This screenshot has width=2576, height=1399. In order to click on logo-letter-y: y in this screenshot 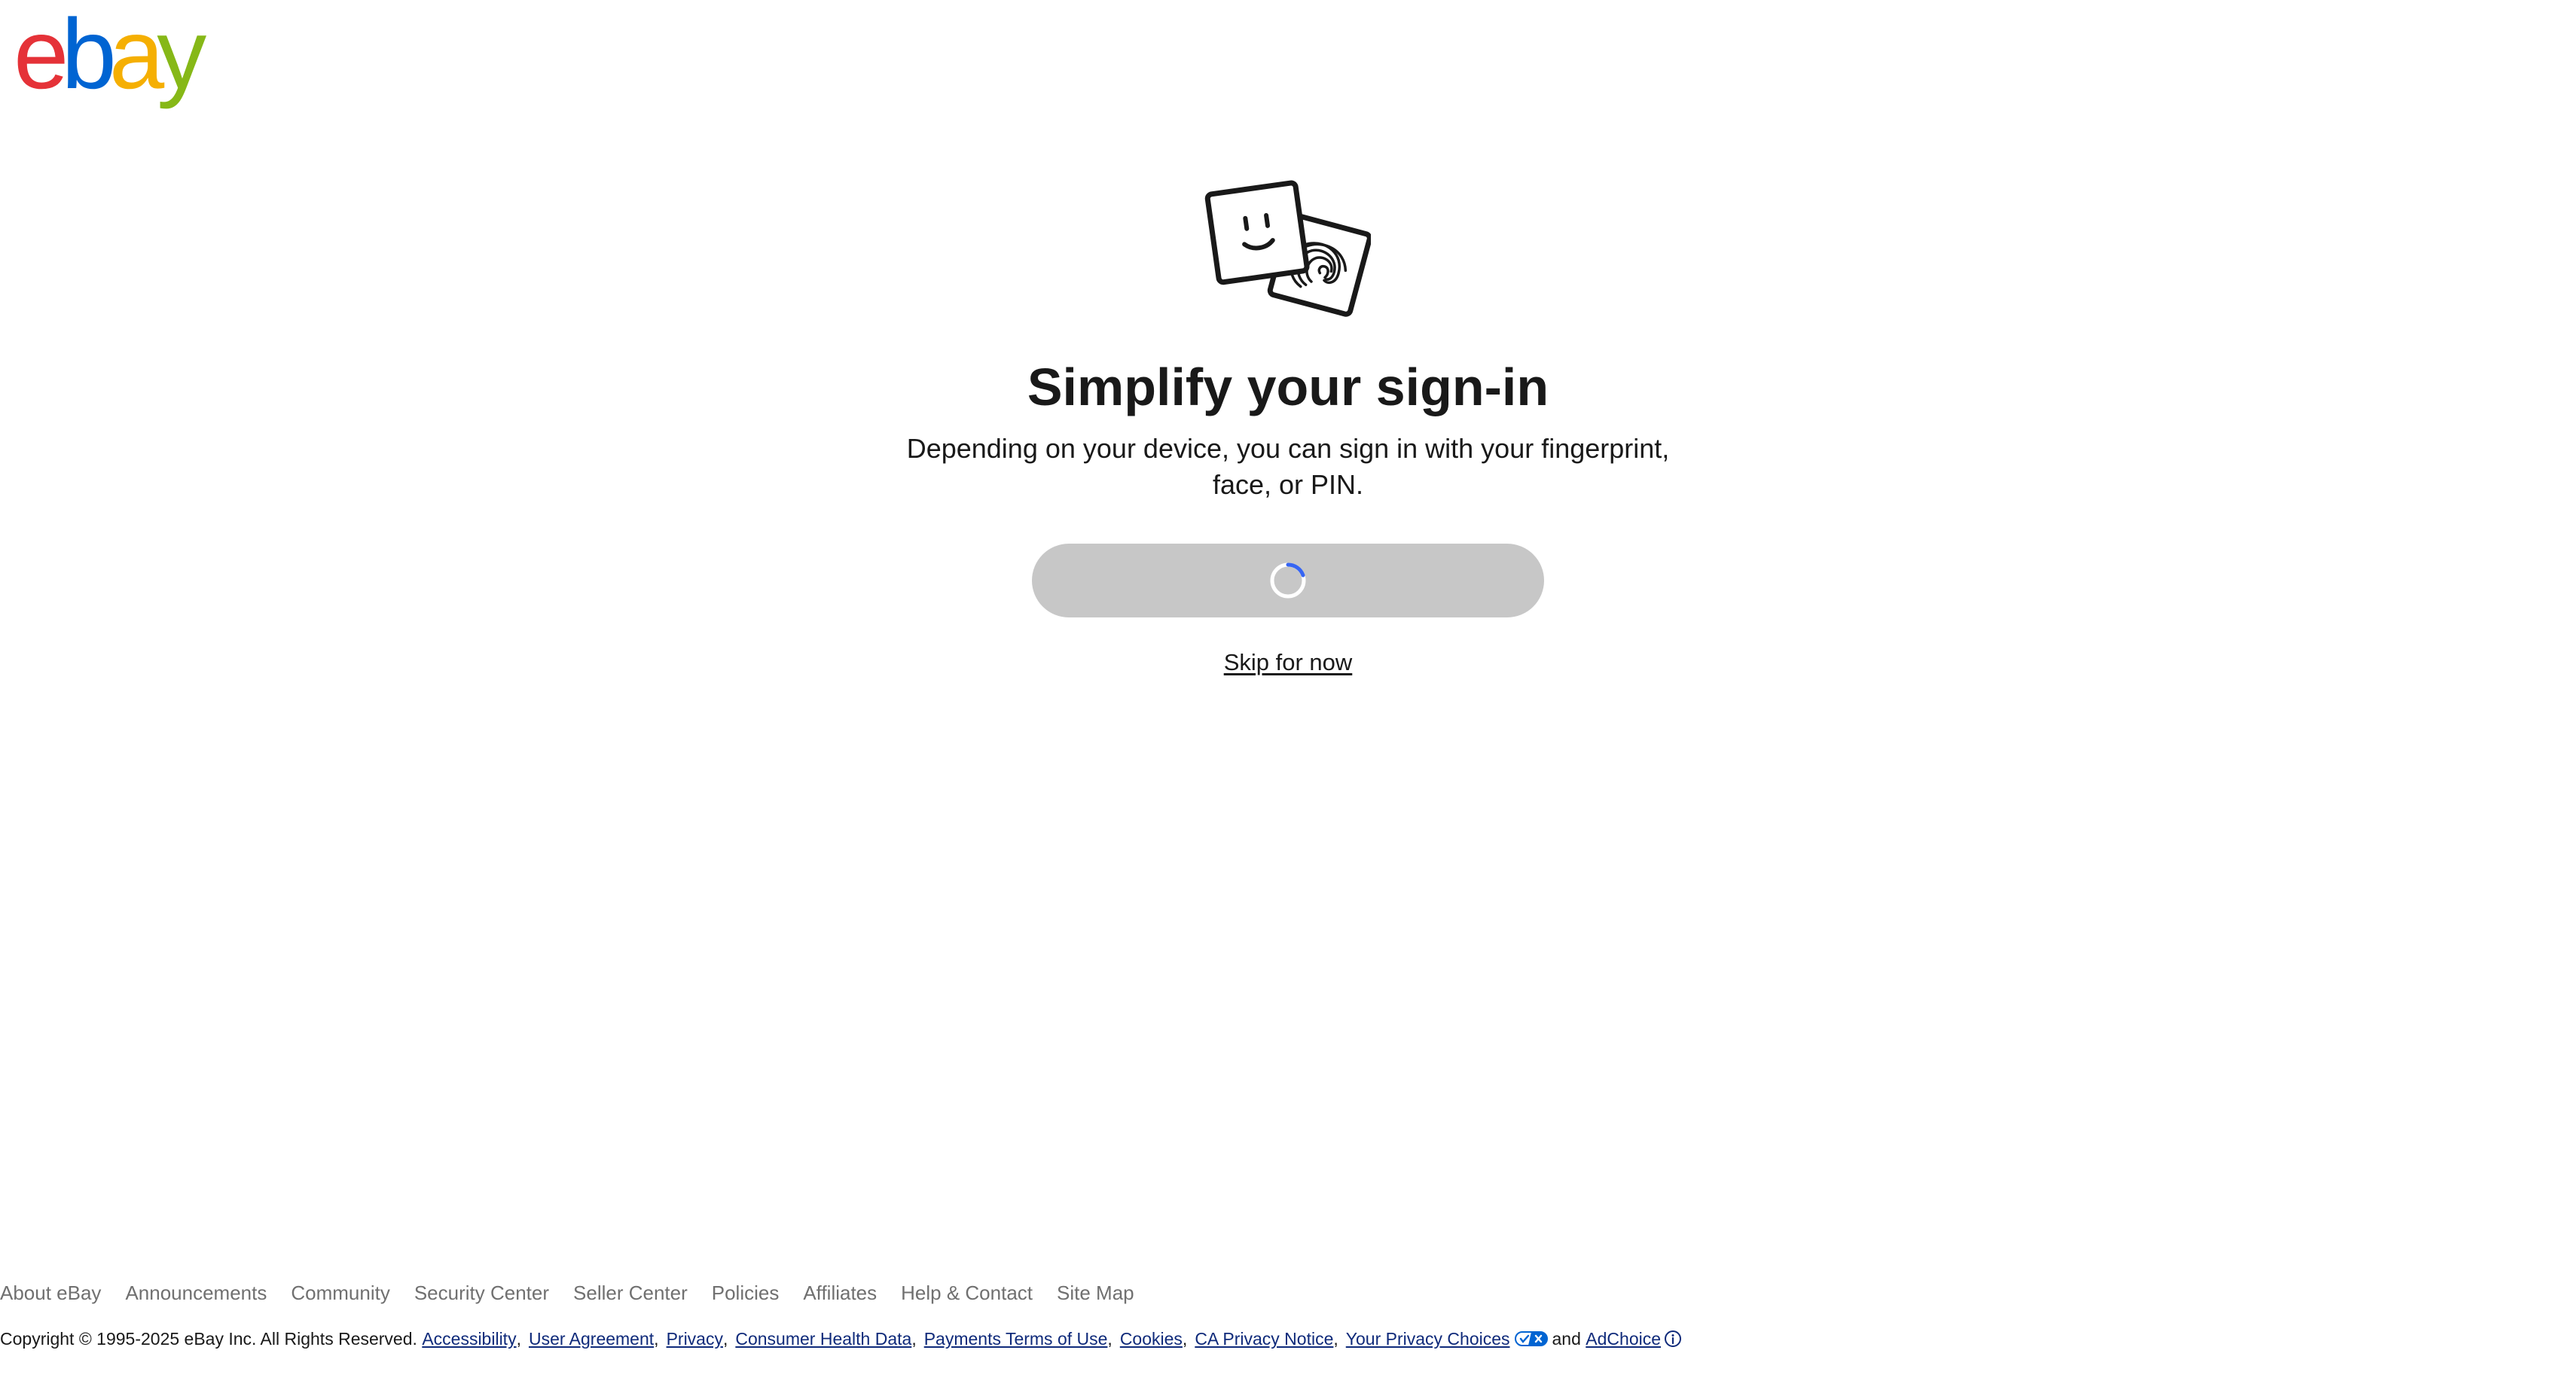, I will do `click(182, 54)`.